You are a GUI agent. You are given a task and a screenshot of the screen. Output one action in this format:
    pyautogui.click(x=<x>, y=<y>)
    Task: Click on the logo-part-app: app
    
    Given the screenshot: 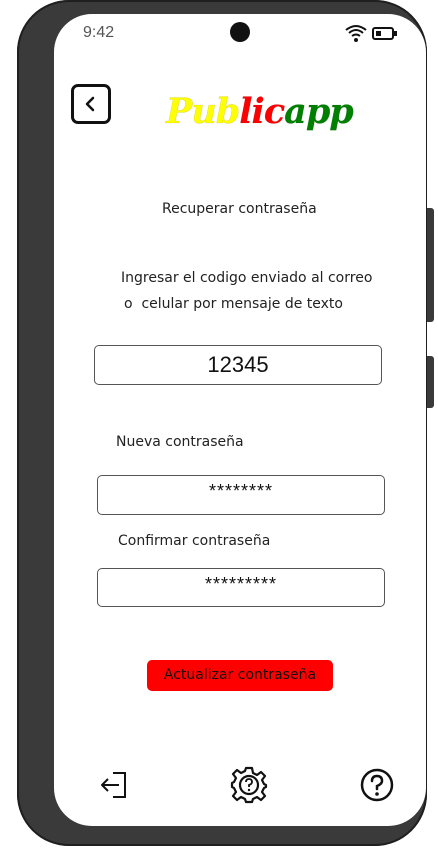 What is the action you would take?
    pyautogui.click(x=319, y=111)
    